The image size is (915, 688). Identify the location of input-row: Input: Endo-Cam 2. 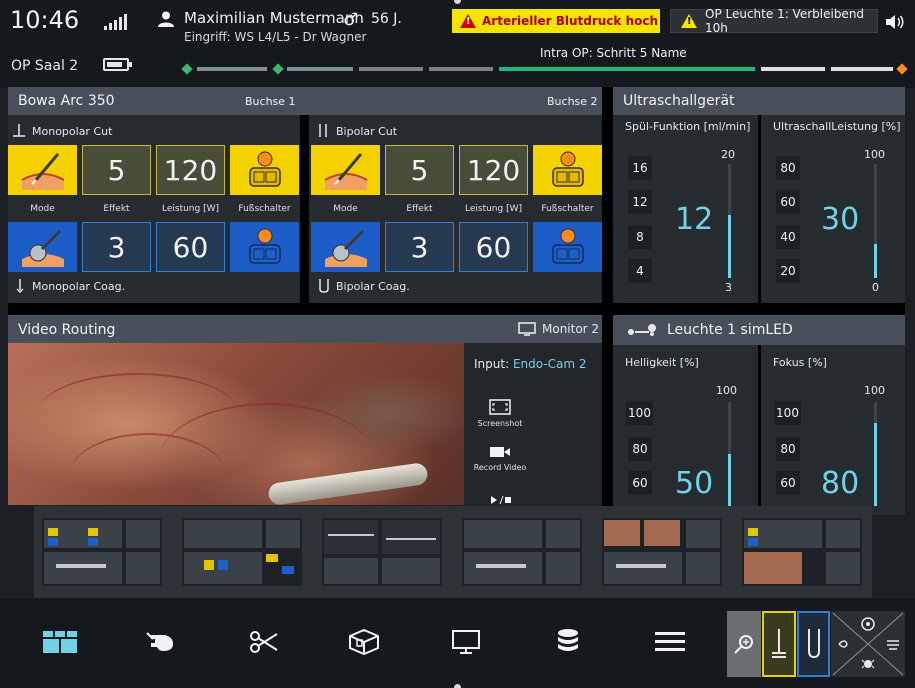
(530, 364).